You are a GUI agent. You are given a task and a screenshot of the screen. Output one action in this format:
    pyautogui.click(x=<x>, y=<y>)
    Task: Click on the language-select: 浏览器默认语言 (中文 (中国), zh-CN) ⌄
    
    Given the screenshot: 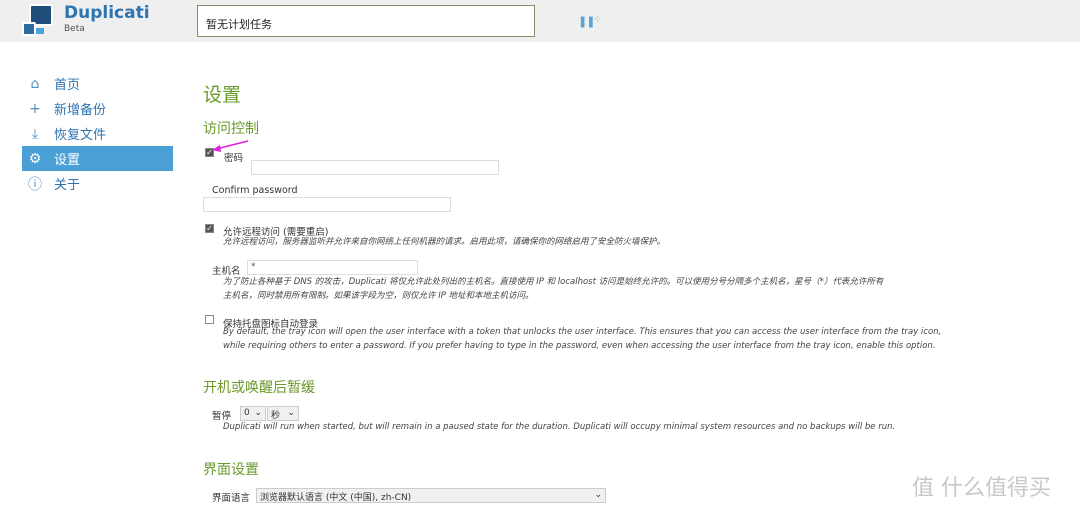 What is the action you would take?
    pyautogui.click(x=431, y=495)
    